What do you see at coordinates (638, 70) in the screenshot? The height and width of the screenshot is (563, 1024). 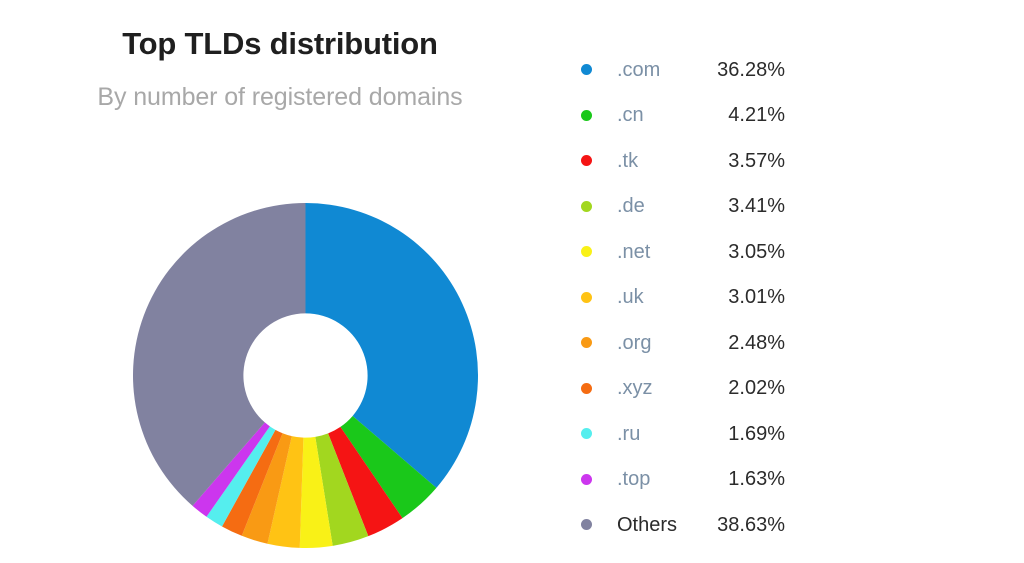 I see `legend-item-label: .com` at bounding box center [638, 70].